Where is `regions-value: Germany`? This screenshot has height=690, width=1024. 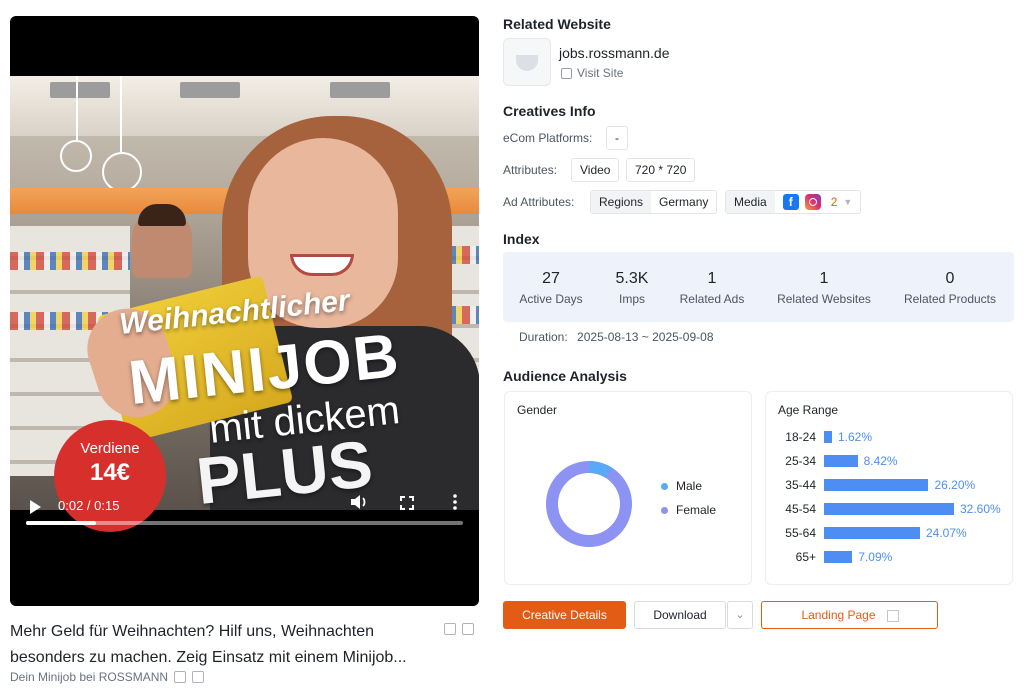
regions-value: Germany is located at coordinates (684, 202).